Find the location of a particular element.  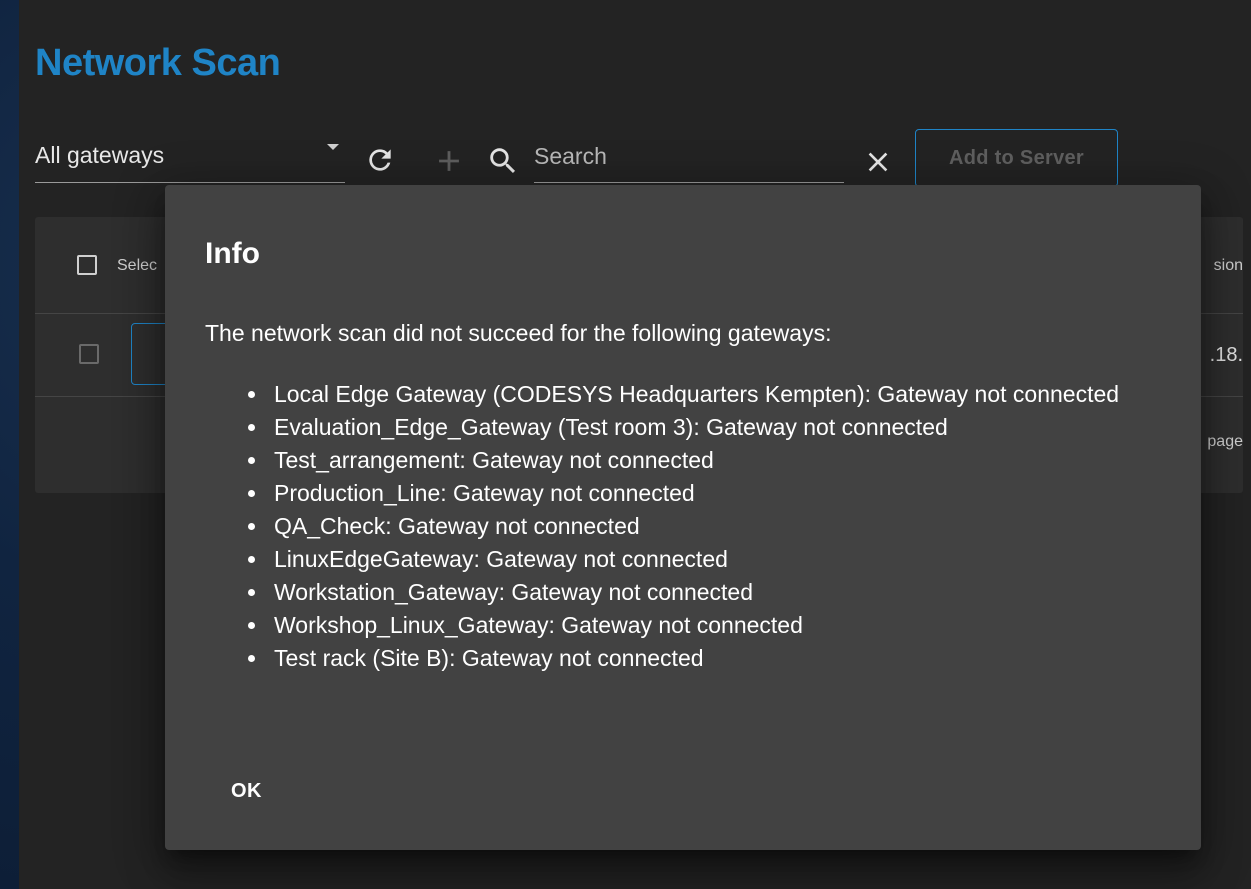

row-version-value: .18. is located at coordinates (1226, 355).